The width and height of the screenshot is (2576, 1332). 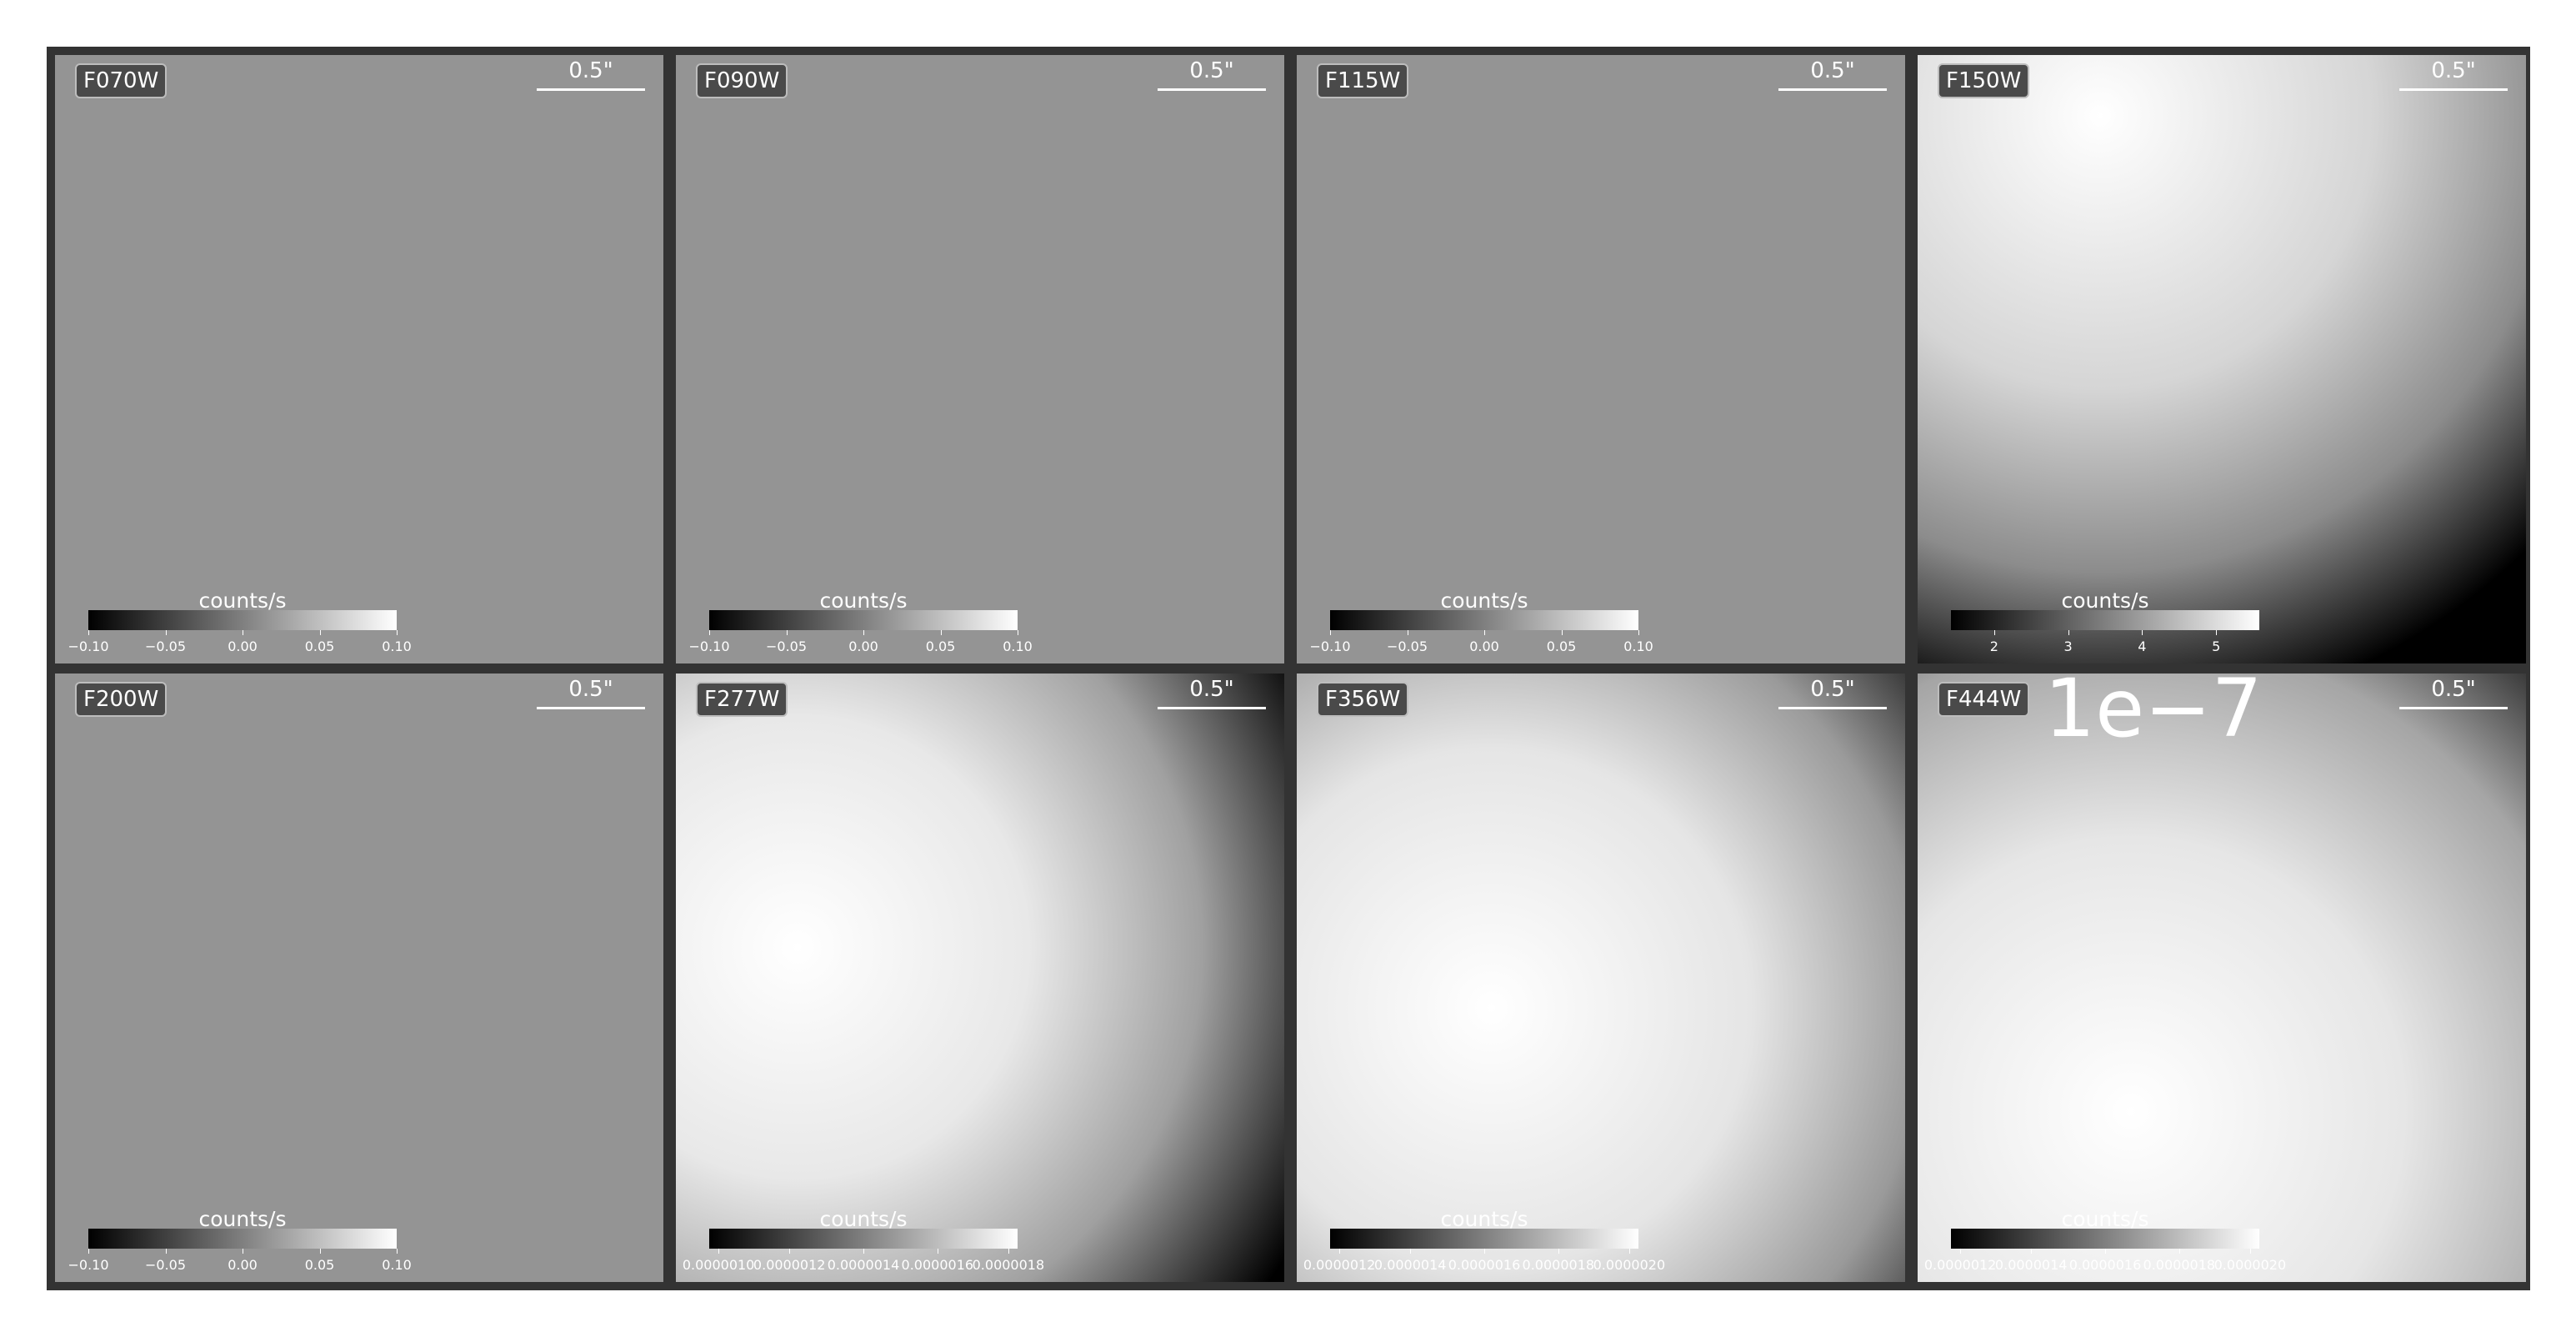 What do you see at coordinates (2217, 646) in the screenshot?
I see `colorbar-tick-label: 5` at bounding box center [2217, 646].